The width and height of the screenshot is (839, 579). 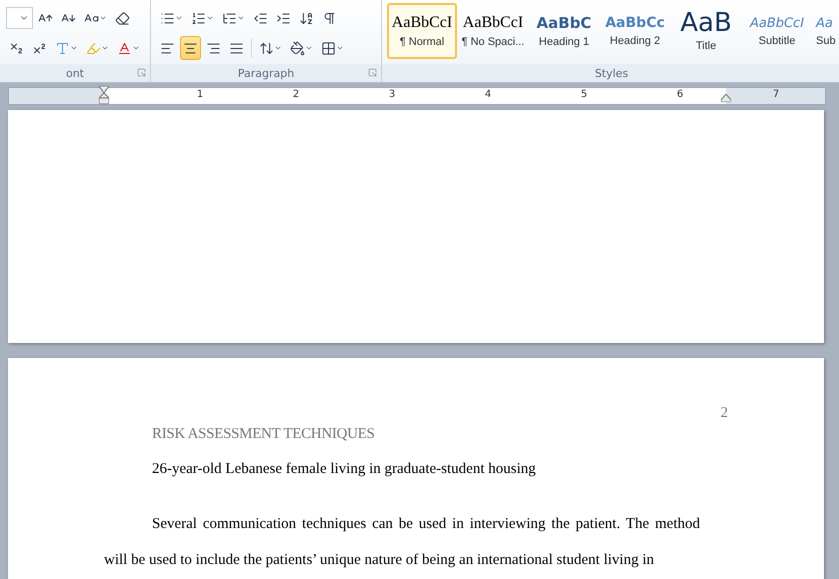 What do you see at coordinates (75, 73) in the screenshot?
I see `group-label: ont` at bounding box center [75, 73].